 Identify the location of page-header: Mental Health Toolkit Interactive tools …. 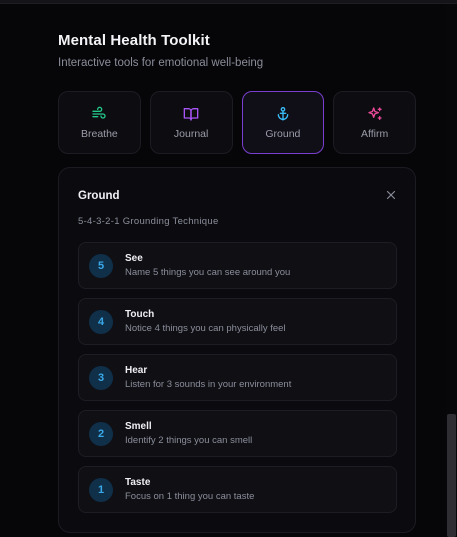
(160, 50).